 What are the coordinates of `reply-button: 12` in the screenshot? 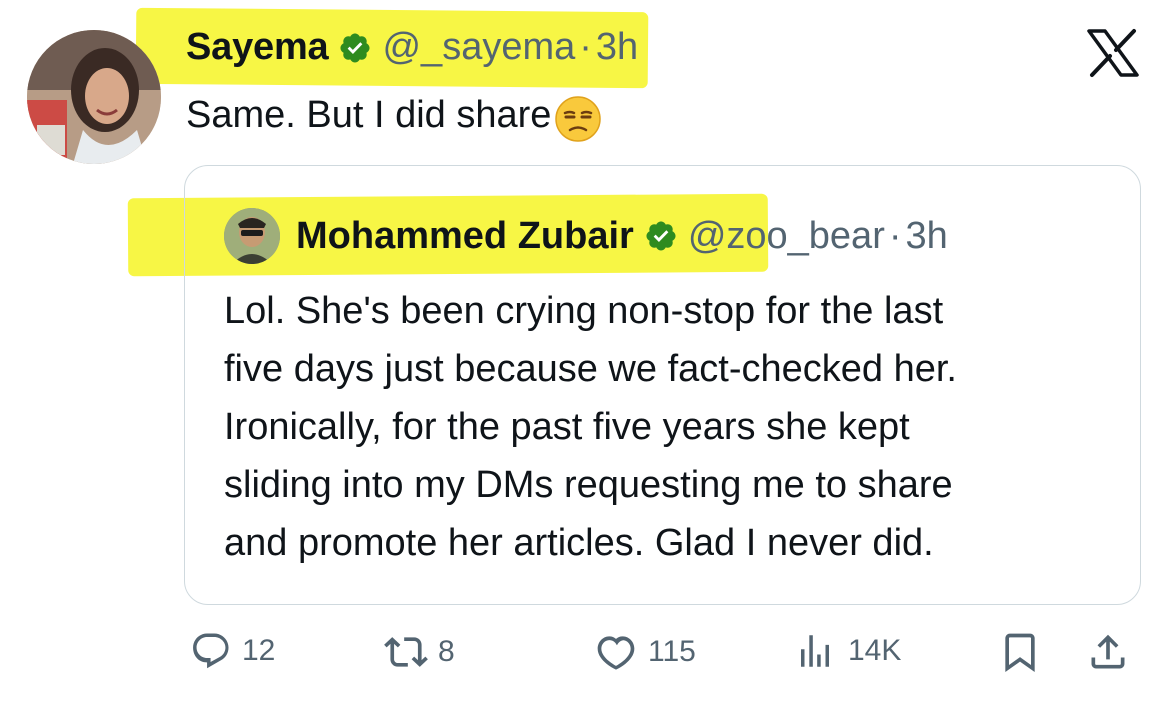 It's located at (232, 651).